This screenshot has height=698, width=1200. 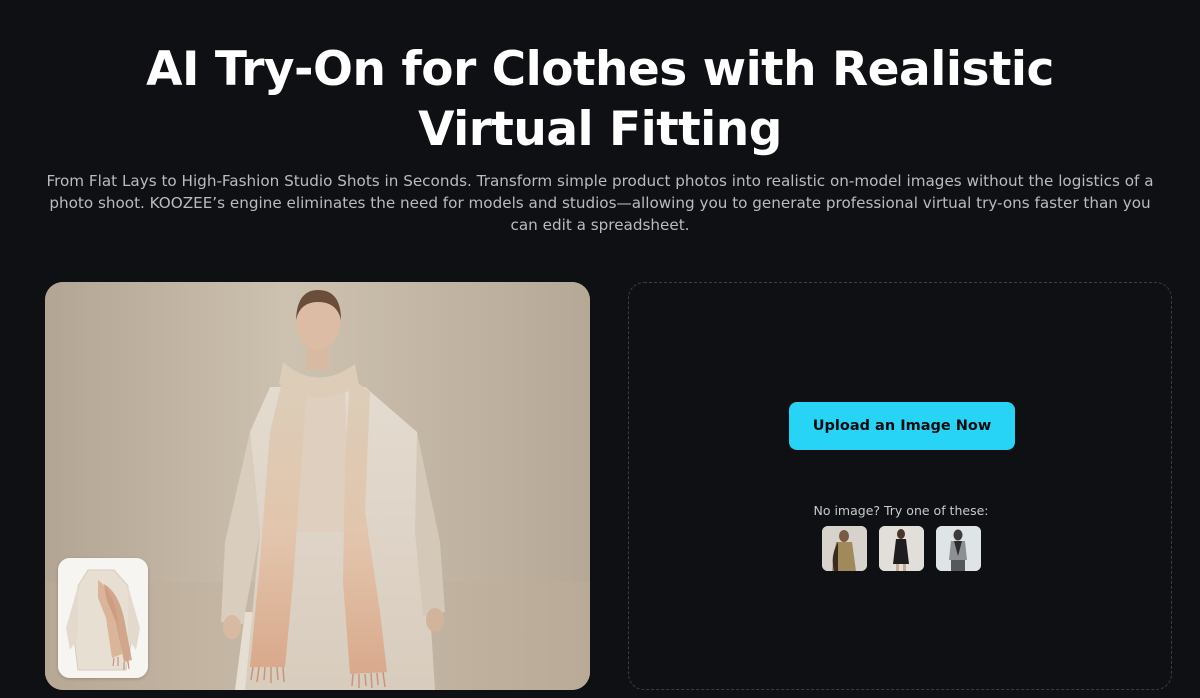 What do you see at coordinates (902, 426) in the screenshot?
I see `upload-image-button: Upload an Image Now` at bounding box center [902, 426].